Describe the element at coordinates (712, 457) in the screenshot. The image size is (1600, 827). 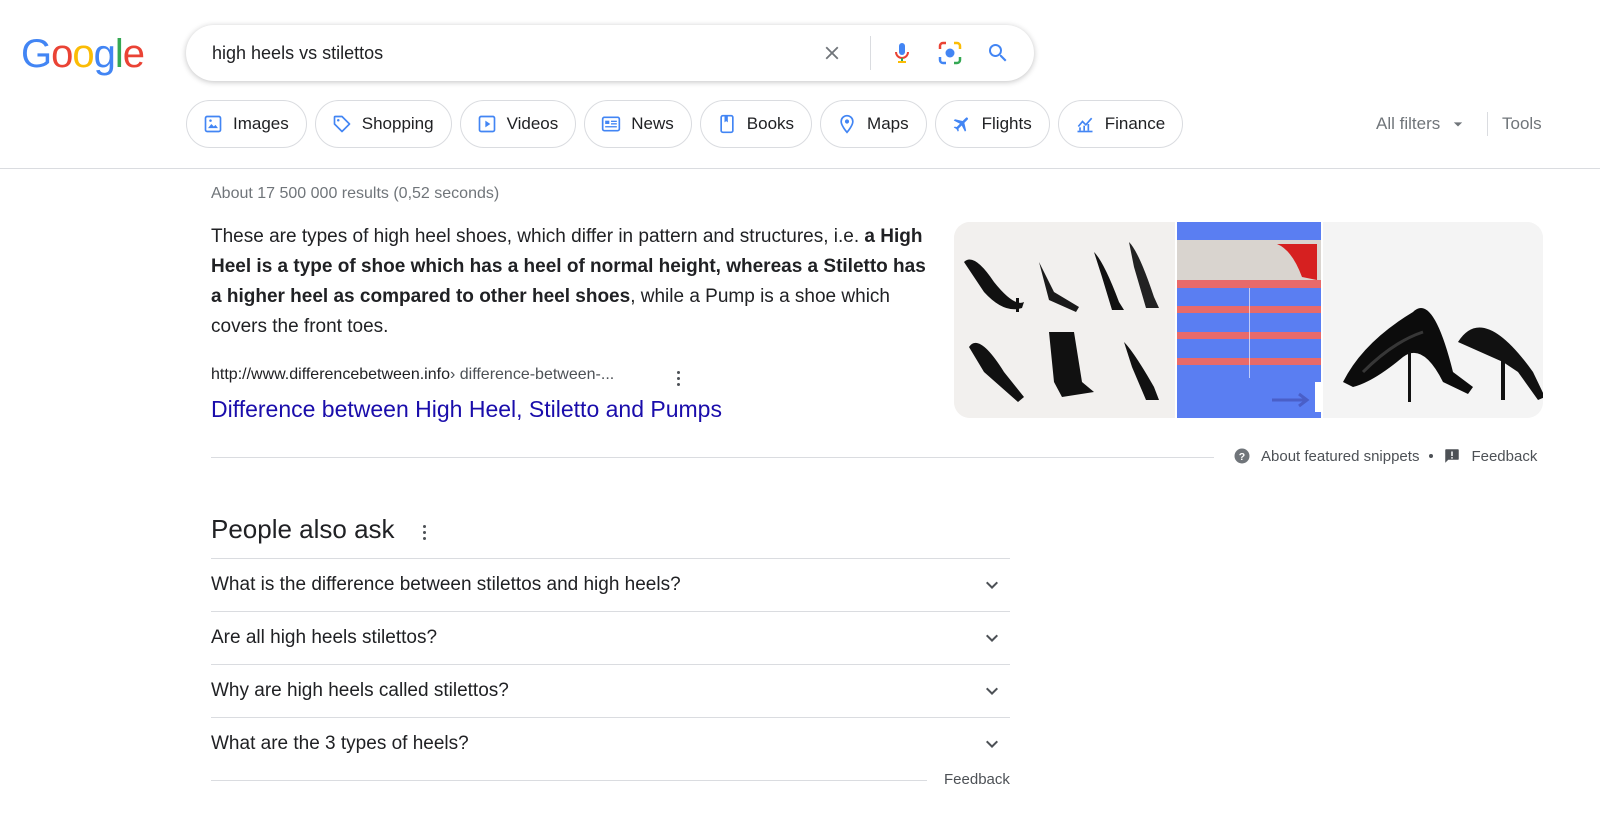
I see `snippet-divider` at that location.